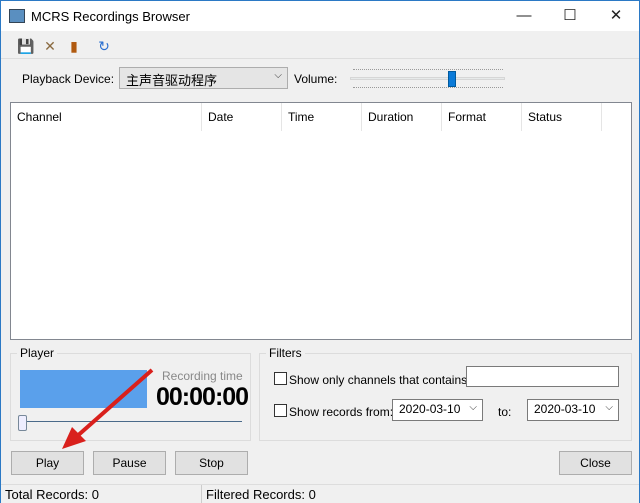  Describe the element at coordinates (74, 46) in the screenshot. I see `audio-icon: ▮` at that location.